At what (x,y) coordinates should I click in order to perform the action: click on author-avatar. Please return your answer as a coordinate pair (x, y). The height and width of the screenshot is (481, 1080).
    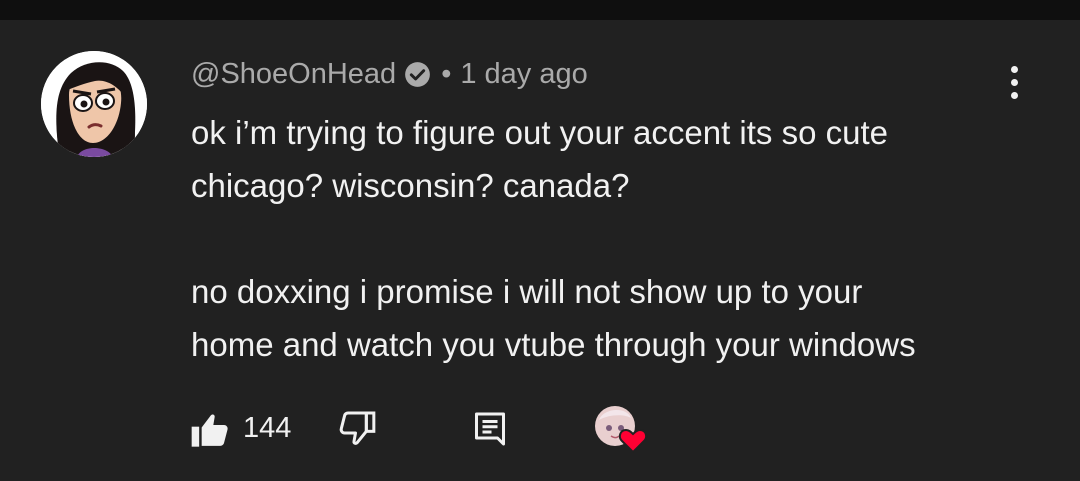
    Looking at the image, I should click on (94, 104).